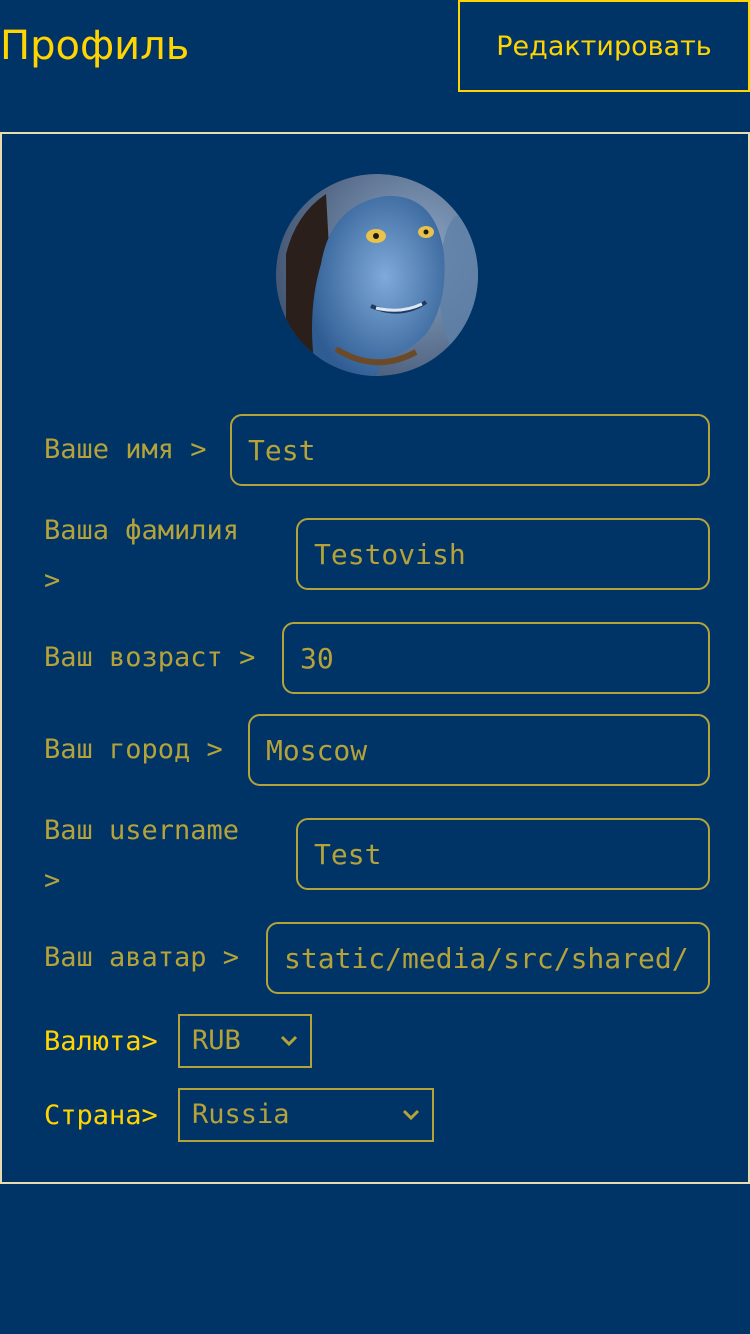 This screenshot has width=750, height=1334. I want to click on avatar, so click(377, 275).